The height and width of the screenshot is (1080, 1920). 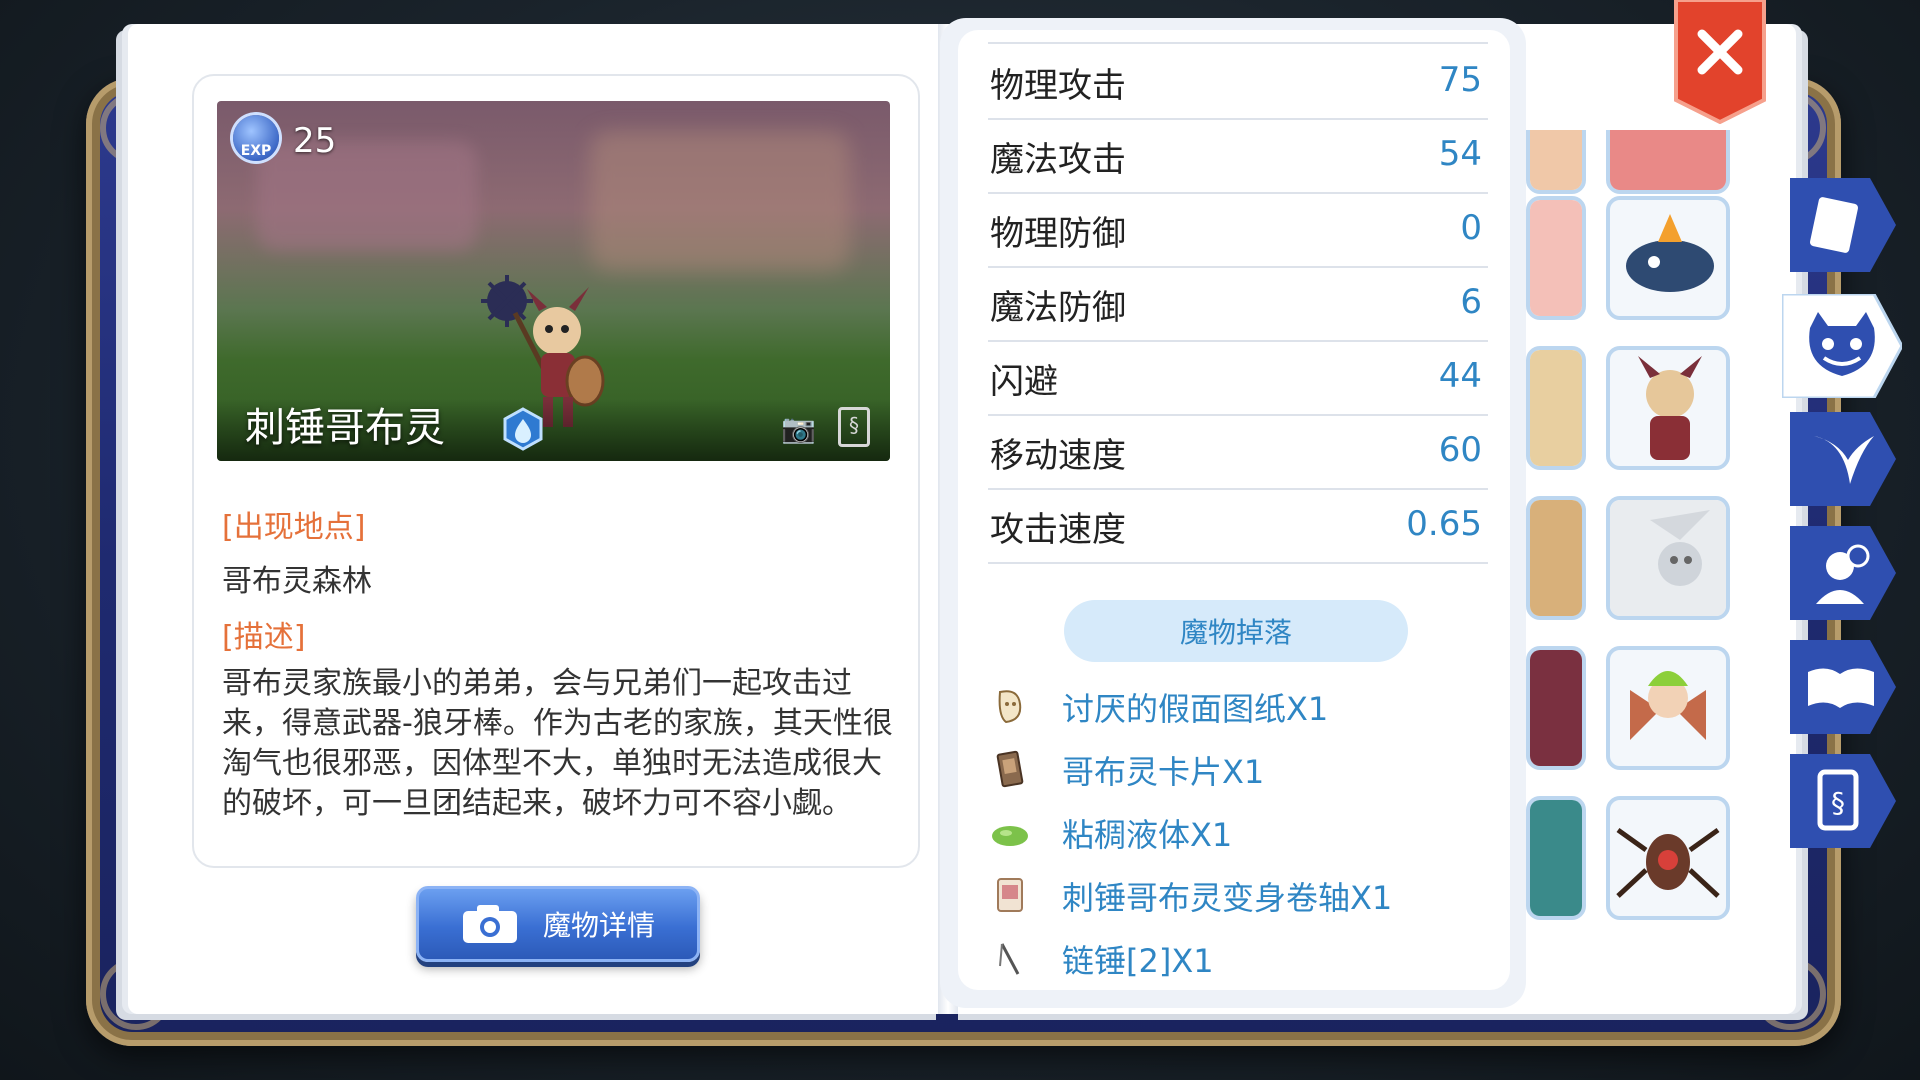 I want to click on description-title: [描述], so click(x=264, y=637).